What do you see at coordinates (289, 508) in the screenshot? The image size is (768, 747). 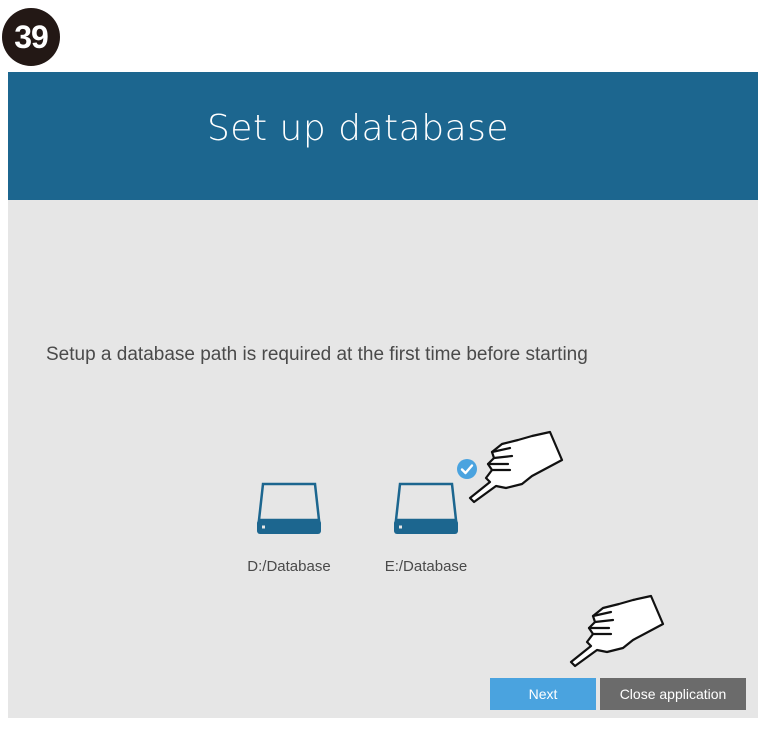 I see `hard-drive-icon` at bounding box center [289, 508].